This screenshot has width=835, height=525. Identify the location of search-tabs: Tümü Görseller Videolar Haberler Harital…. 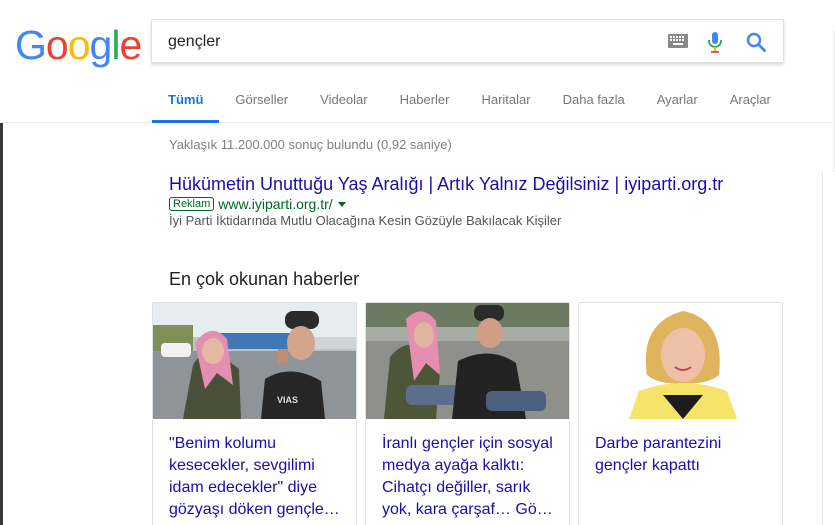
(469, 102).